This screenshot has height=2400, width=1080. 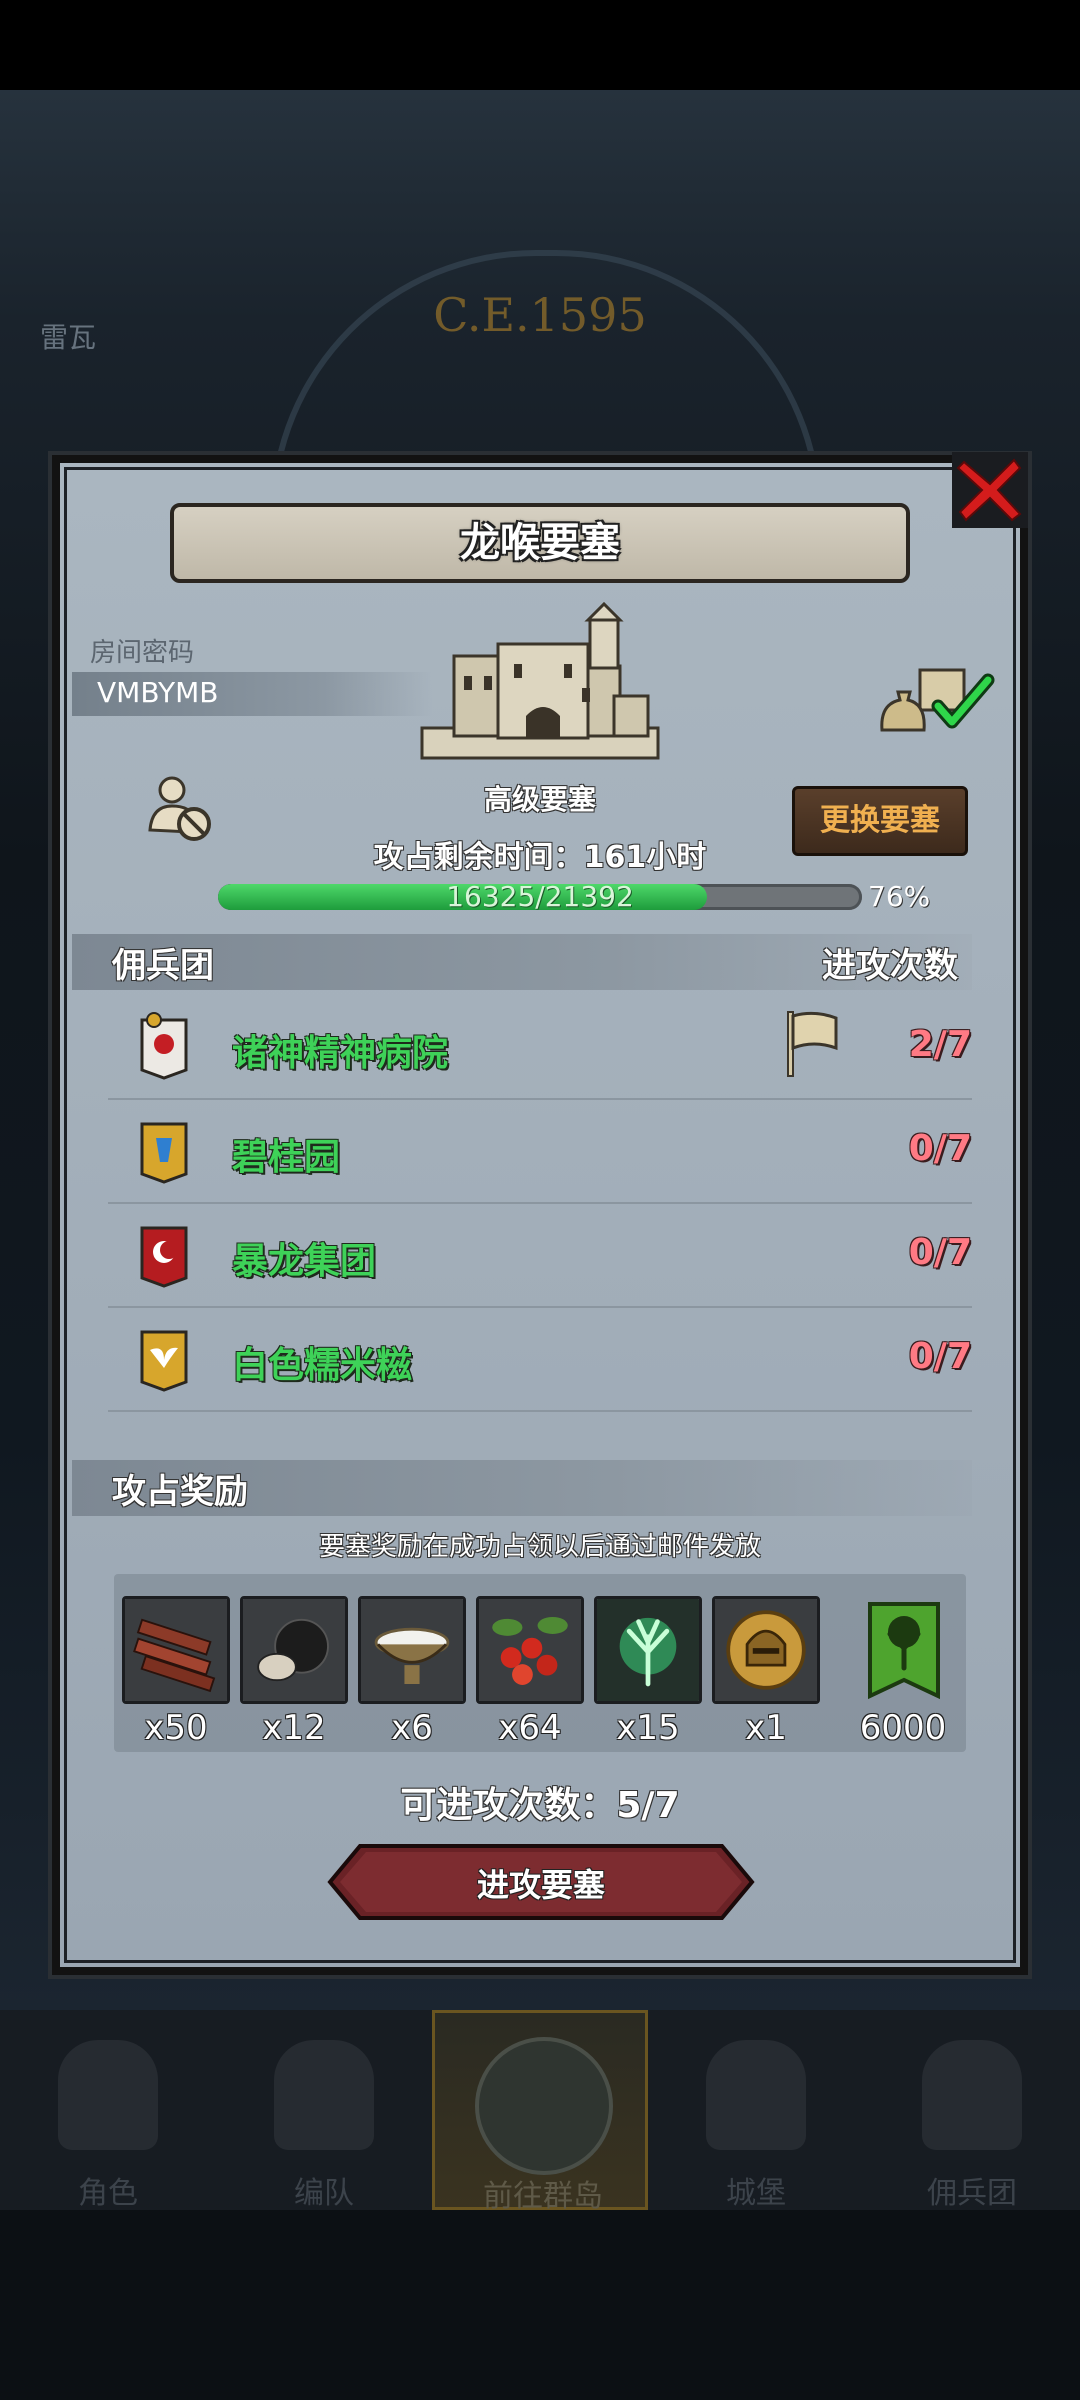 I want to click on nav-label: 佣兵团, so click(x=972, y=2193).